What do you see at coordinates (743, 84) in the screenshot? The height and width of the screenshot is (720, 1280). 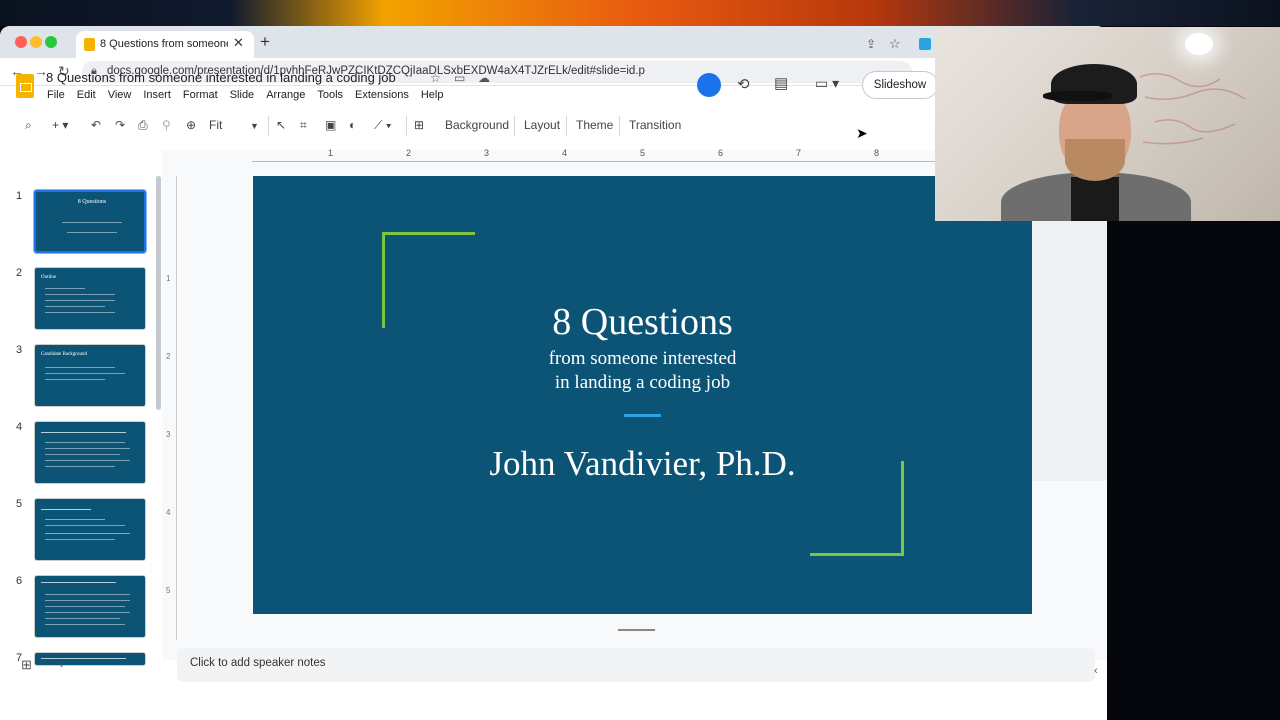 I see `version-history-icon: ⟲` at bounding box center [743, 84].